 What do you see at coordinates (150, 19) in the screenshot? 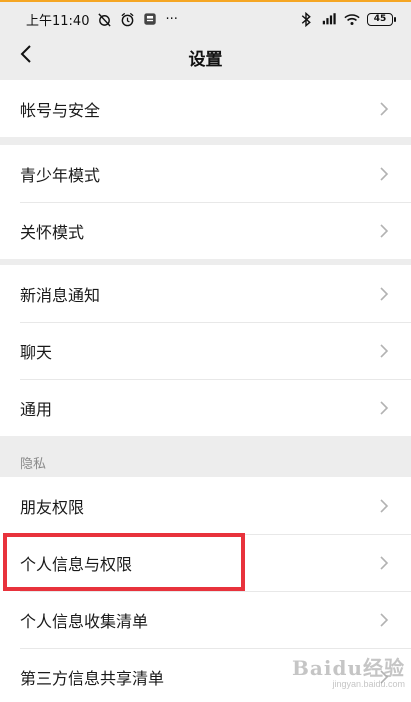
I see `notes-app-icon` at bounding box center [150, 19].